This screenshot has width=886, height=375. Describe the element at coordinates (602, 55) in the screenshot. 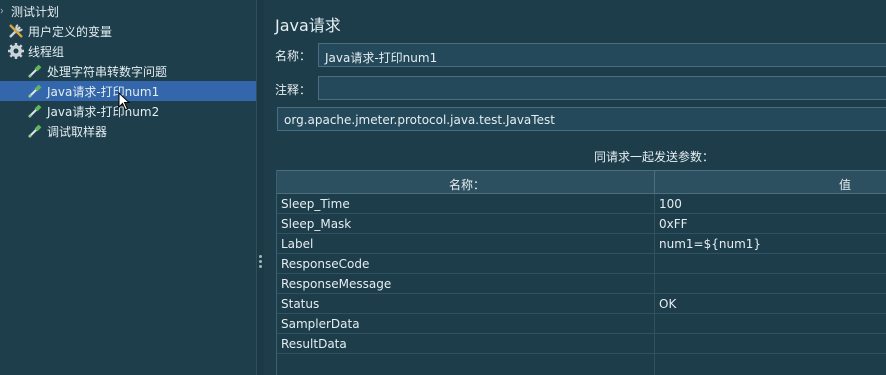

I see `name-field: Java请求-打印num1` at that location.